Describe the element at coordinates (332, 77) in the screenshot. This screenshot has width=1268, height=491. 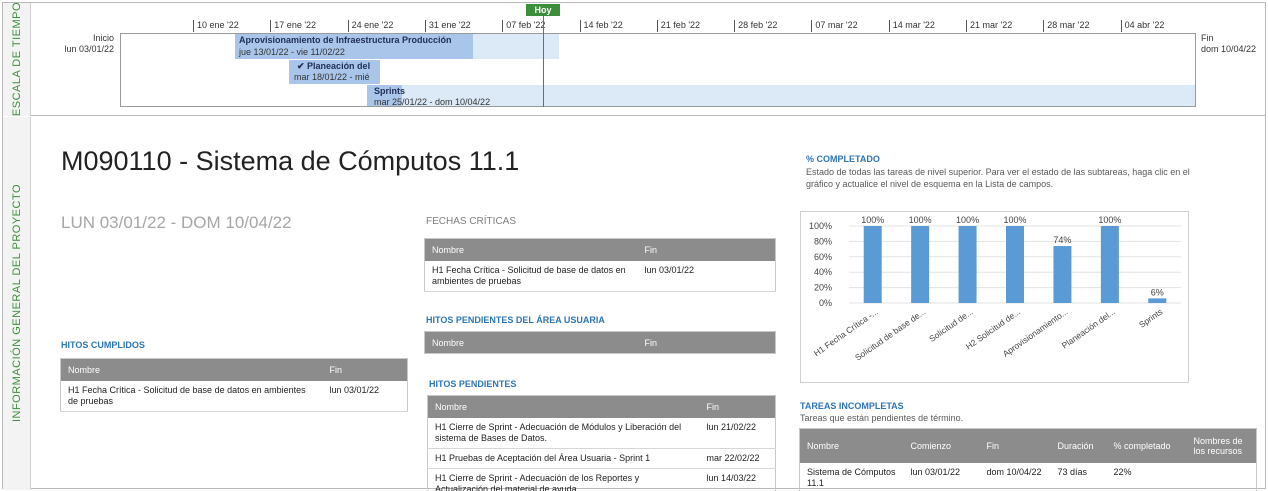
I see `timeline-bar-dates: mar 18/01/22 - mié` at that location.